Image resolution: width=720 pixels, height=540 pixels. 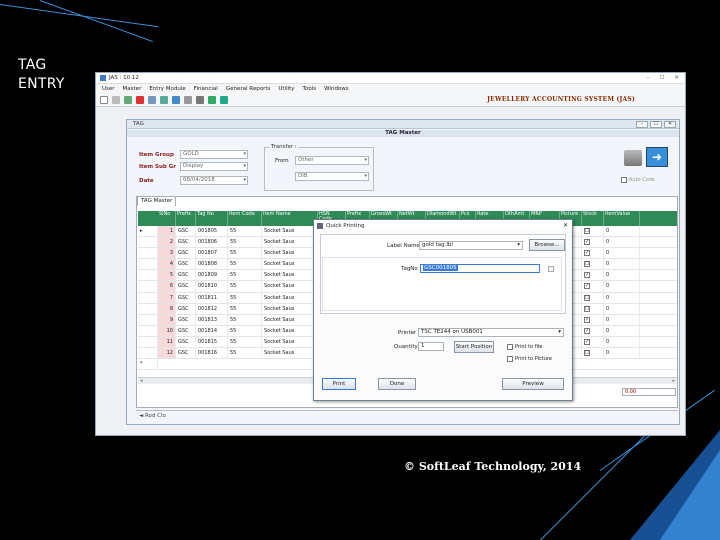 What do you see at coordinates (164, 99) in the screenshot?
I see `refresh-icon` at bounding box center [164, 99].